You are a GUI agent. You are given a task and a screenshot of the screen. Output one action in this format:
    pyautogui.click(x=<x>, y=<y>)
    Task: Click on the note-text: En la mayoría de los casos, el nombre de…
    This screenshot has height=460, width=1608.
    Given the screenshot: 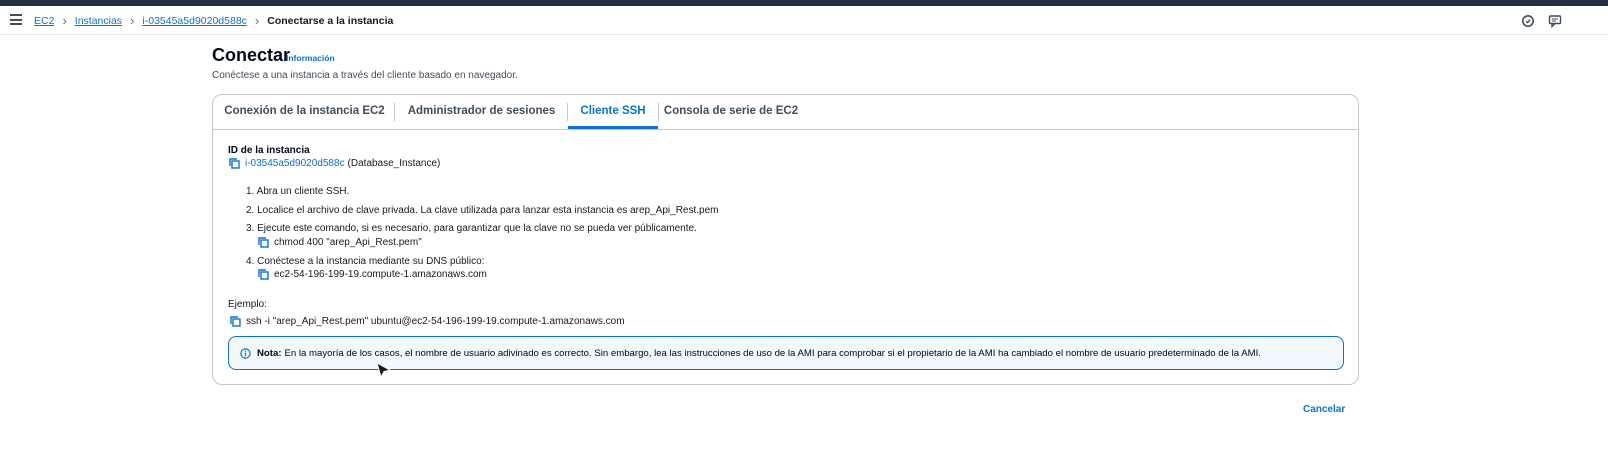 What is the action you would take?
    pyautogui.click(x=772, y=353)
    